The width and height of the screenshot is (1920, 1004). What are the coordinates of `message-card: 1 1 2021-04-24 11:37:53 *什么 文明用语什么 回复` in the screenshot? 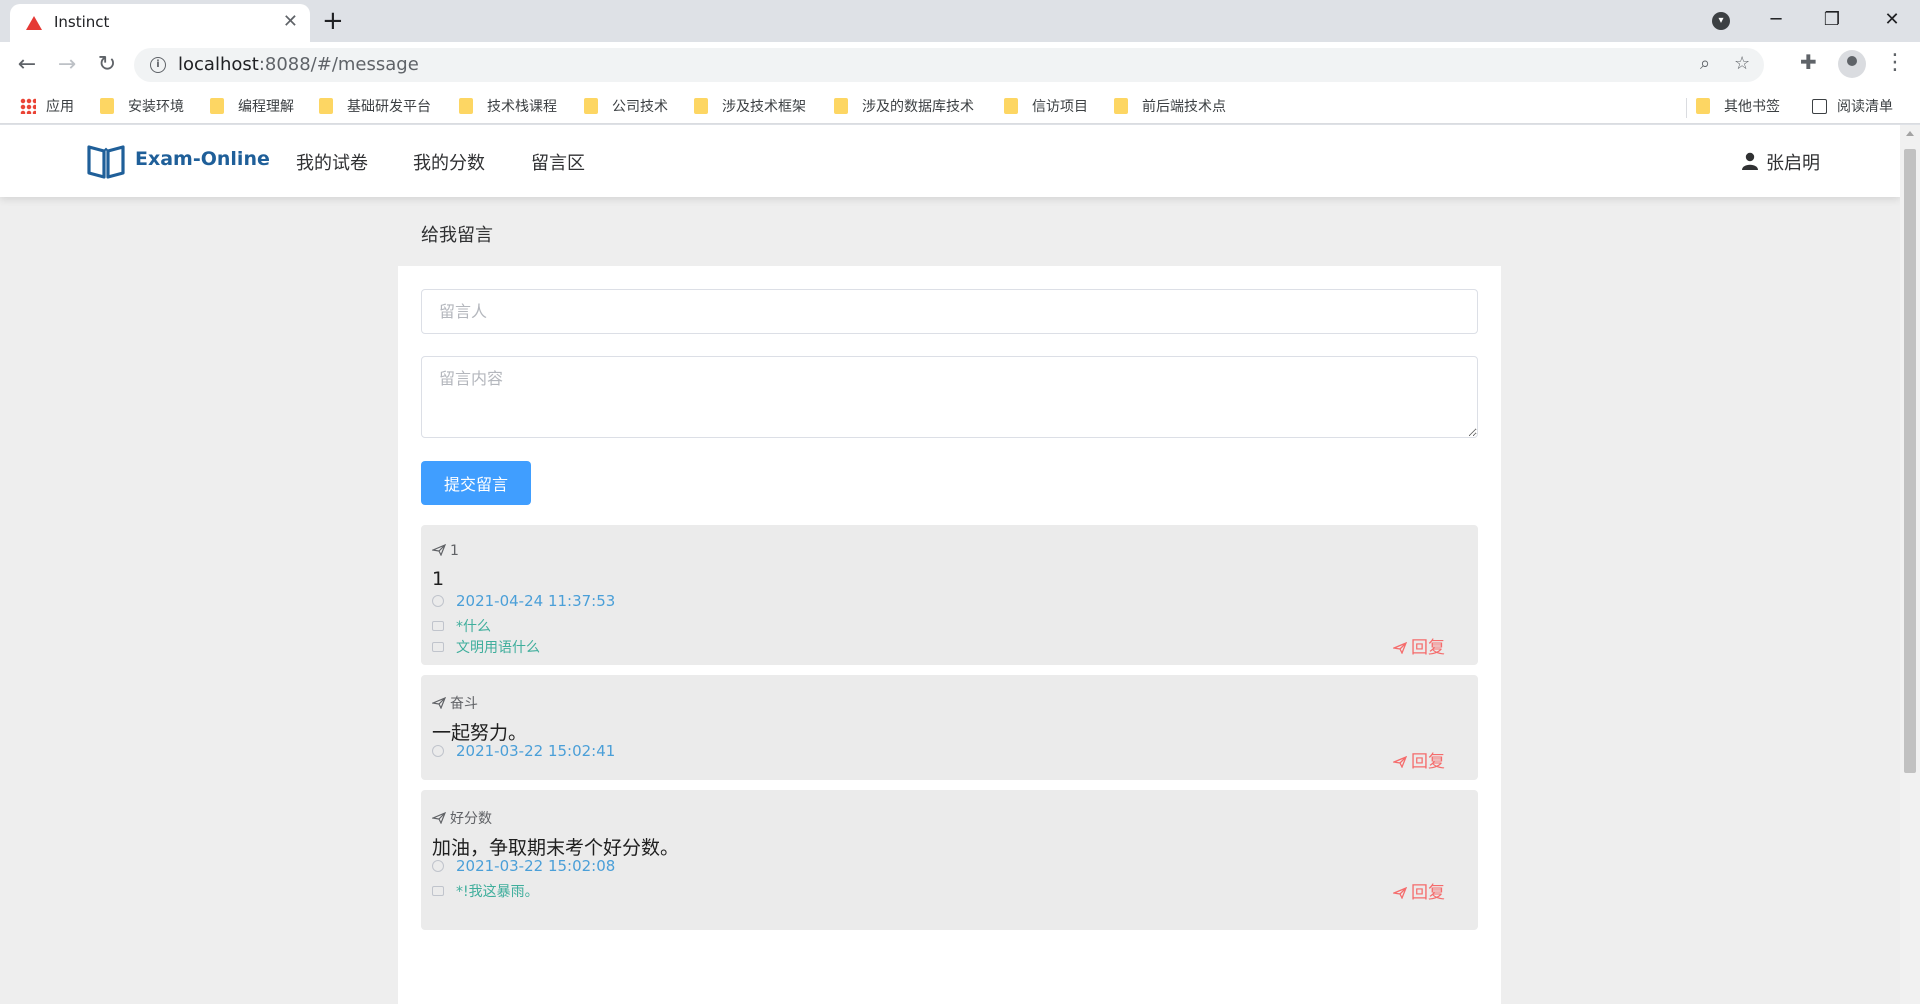 It's located at (949, 595).